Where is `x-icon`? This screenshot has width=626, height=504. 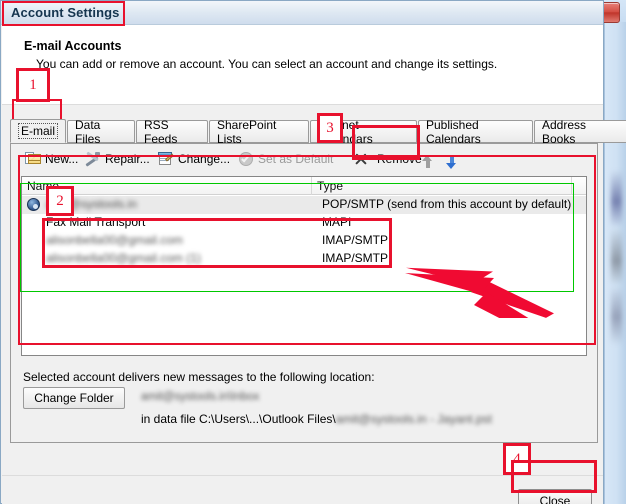 x-icon is located at coordinates (361, 159).